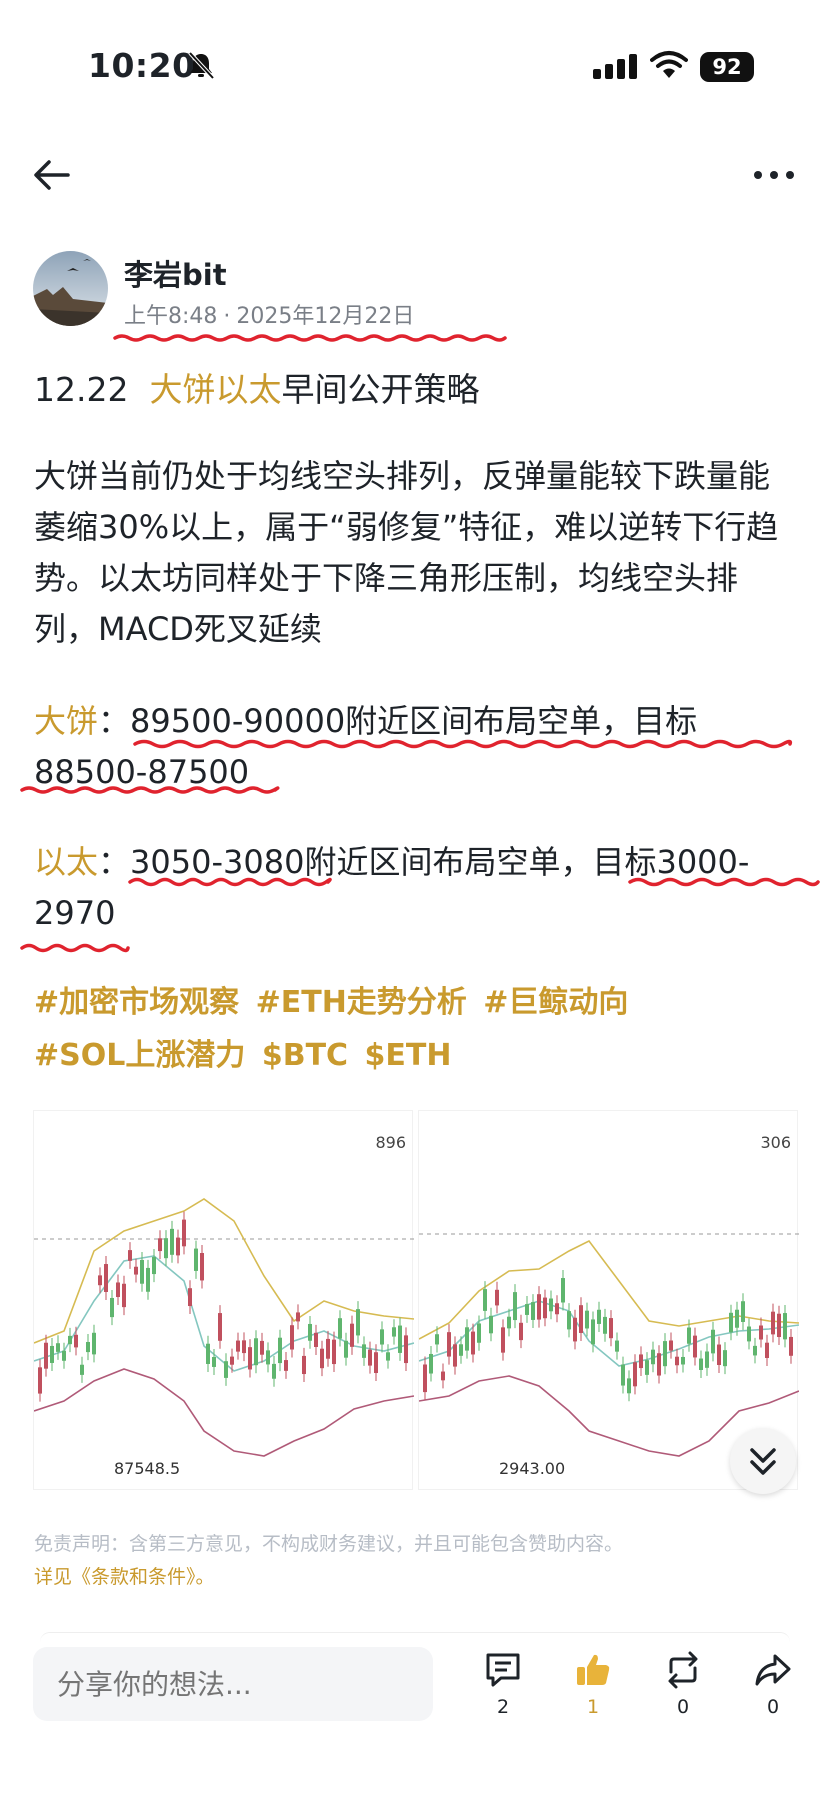  Describe the element at coordinates (215, 389) in the screenshot. I see `headline-highlight: 大饼以太` at that location.